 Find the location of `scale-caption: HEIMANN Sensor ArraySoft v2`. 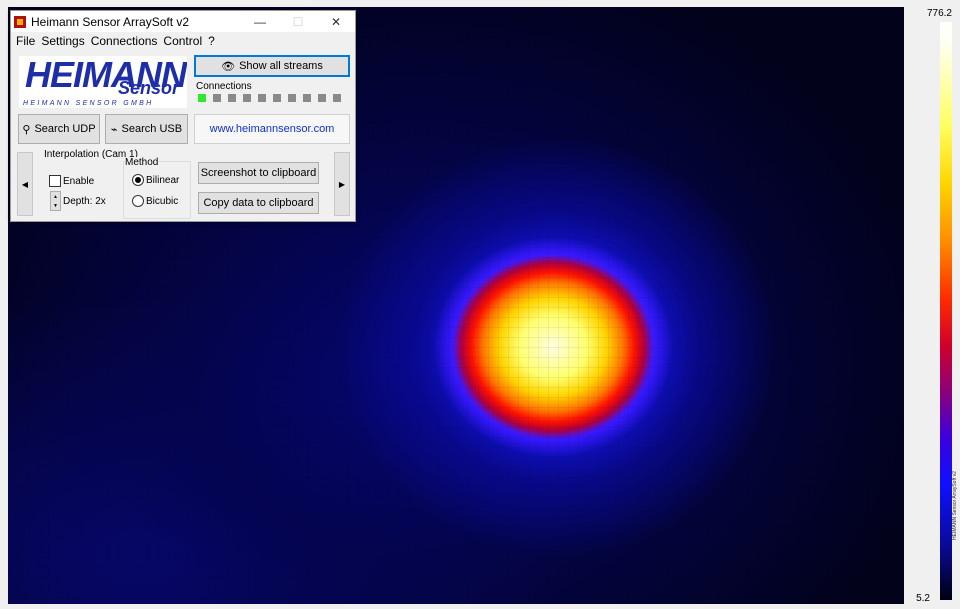

scale-caption: HEIMANN Sensor ArraySoft v2 is located at coordinates (955, 505).